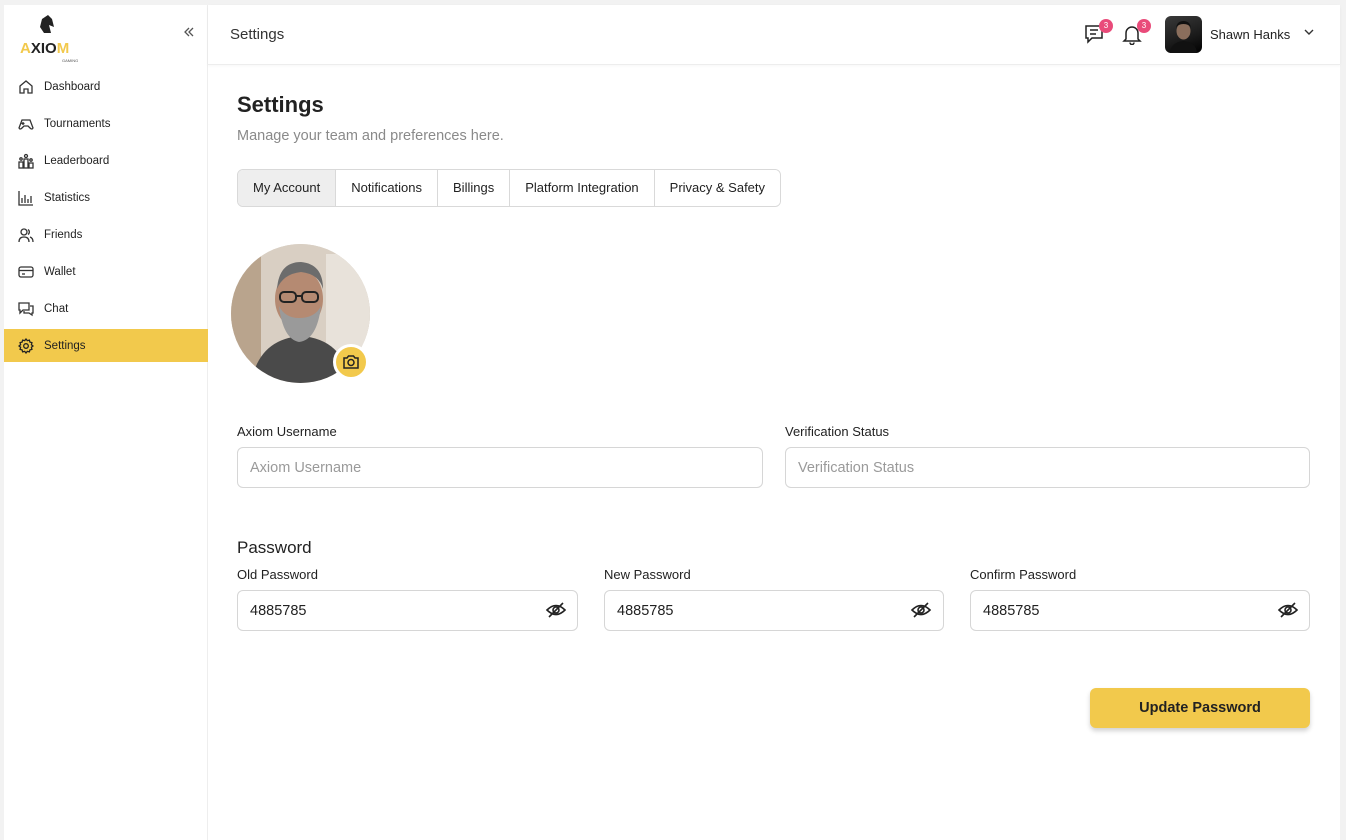 The width and height of the screenshot is (1346, 840). I want to click on sidebar-item-friends: Friends, so click(106, 234).